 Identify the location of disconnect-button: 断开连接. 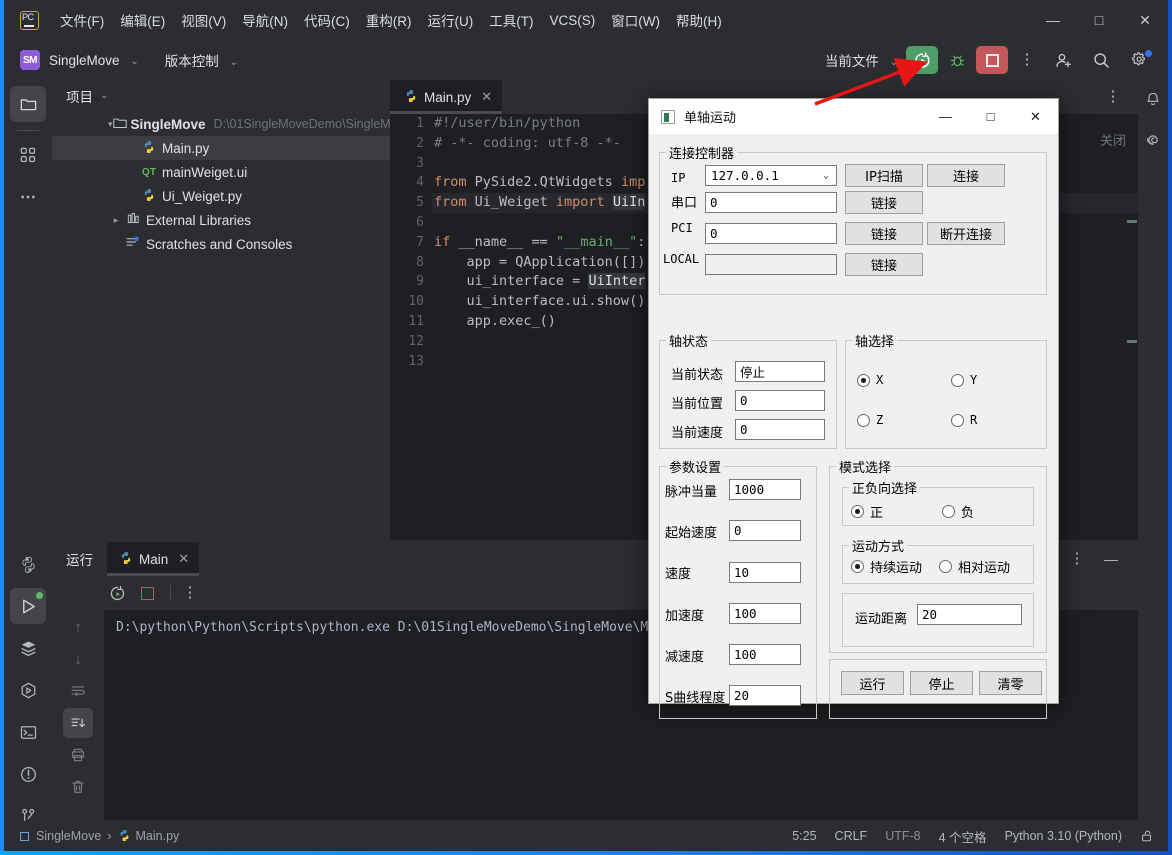
(966, 233).